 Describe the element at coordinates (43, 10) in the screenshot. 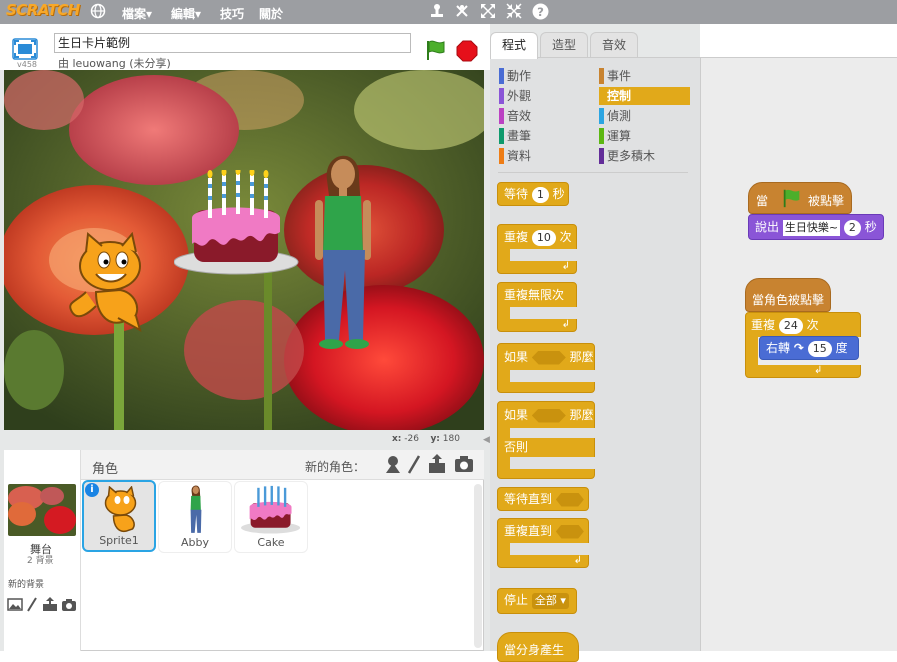

I see `scratch-logo: SCRATCH` at that location.